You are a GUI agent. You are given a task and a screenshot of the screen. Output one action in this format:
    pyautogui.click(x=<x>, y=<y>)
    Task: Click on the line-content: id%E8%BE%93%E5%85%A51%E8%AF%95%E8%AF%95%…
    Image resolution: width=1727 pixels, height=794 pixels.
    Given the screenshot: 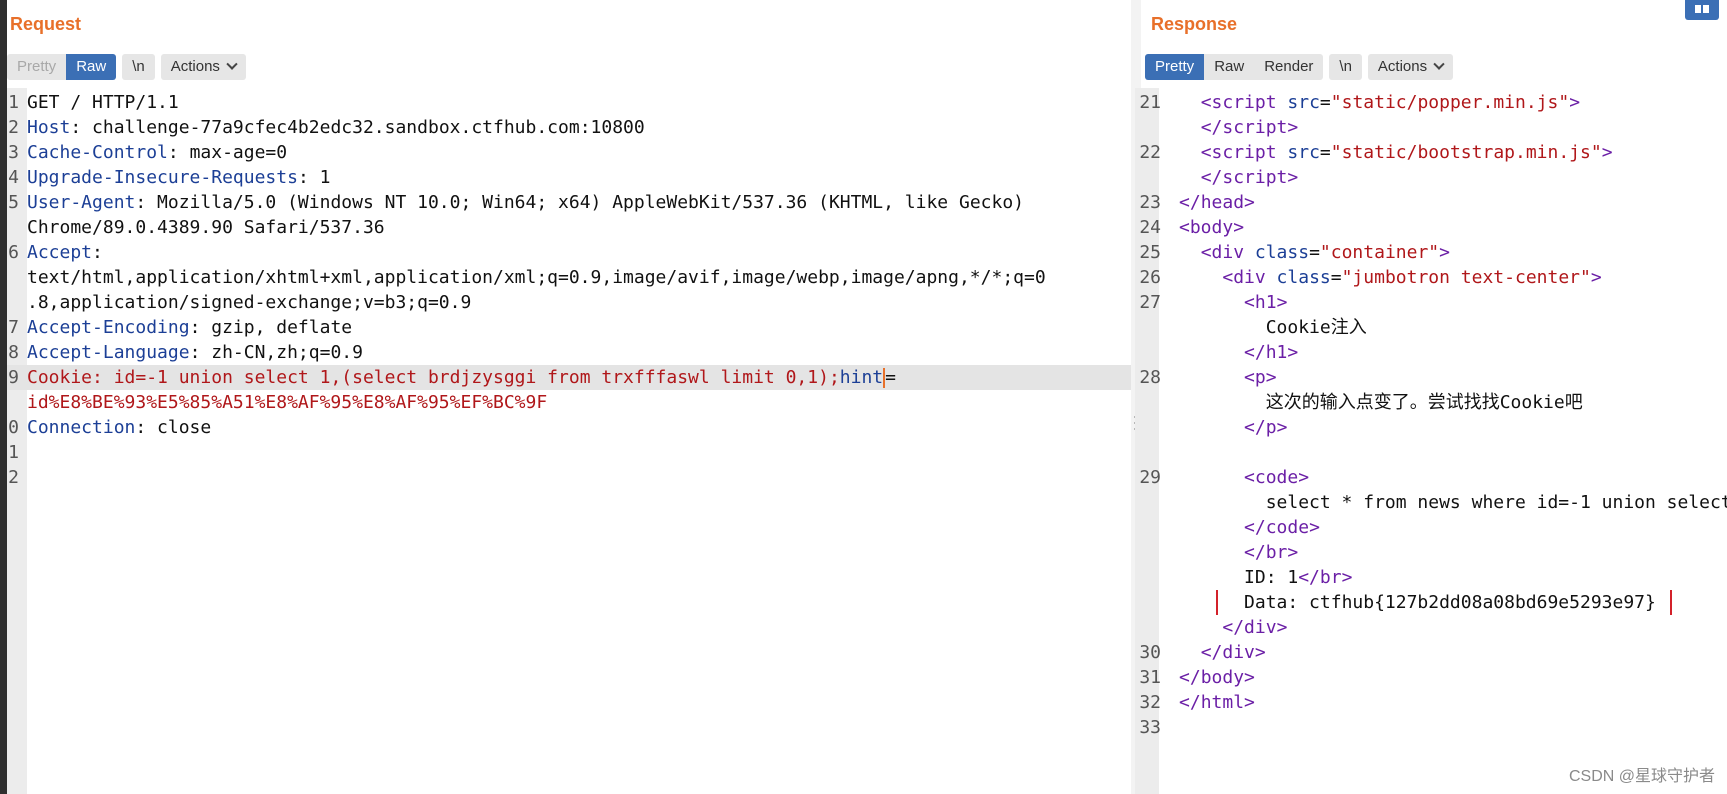 What is the action you would take?
    pyautogui.click(x=287, y=402)
    